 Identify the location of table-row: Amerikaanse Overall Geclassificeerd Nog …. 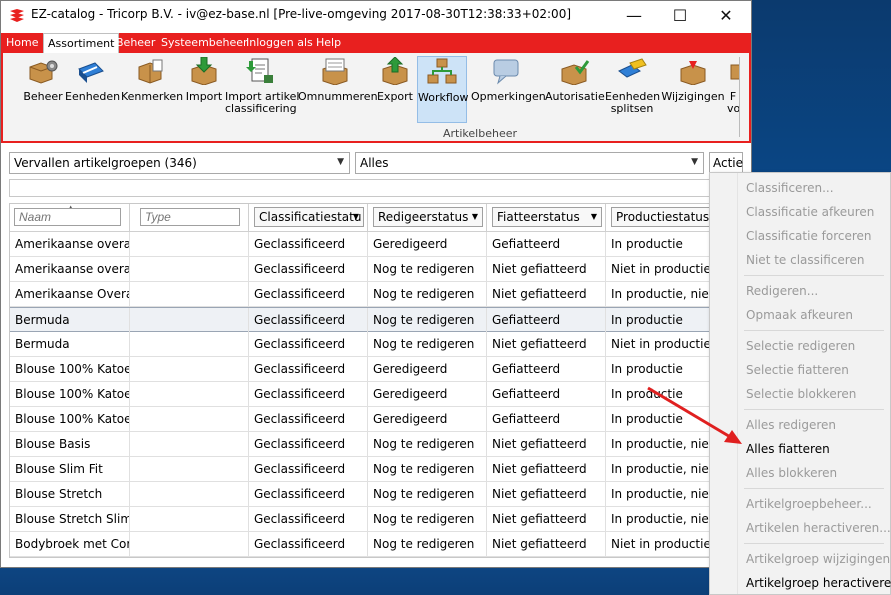
(359, 294).